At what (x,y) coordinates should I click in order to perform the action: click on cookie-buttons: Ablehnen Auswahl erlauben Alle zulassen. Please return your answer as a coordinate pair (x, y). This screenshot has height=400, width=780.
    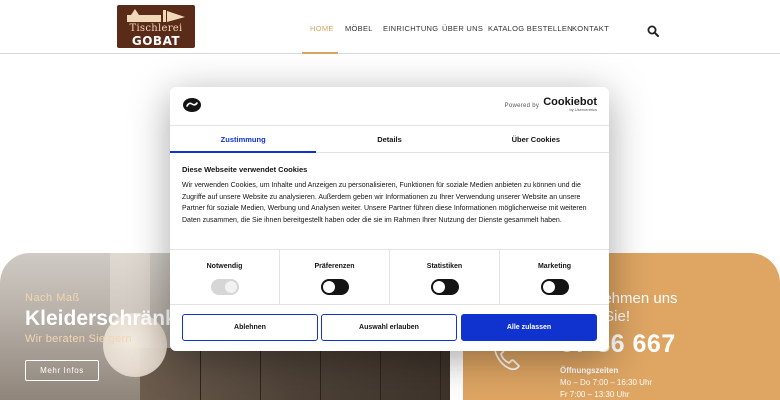
    Looking at the image, I should click on (389, 327).